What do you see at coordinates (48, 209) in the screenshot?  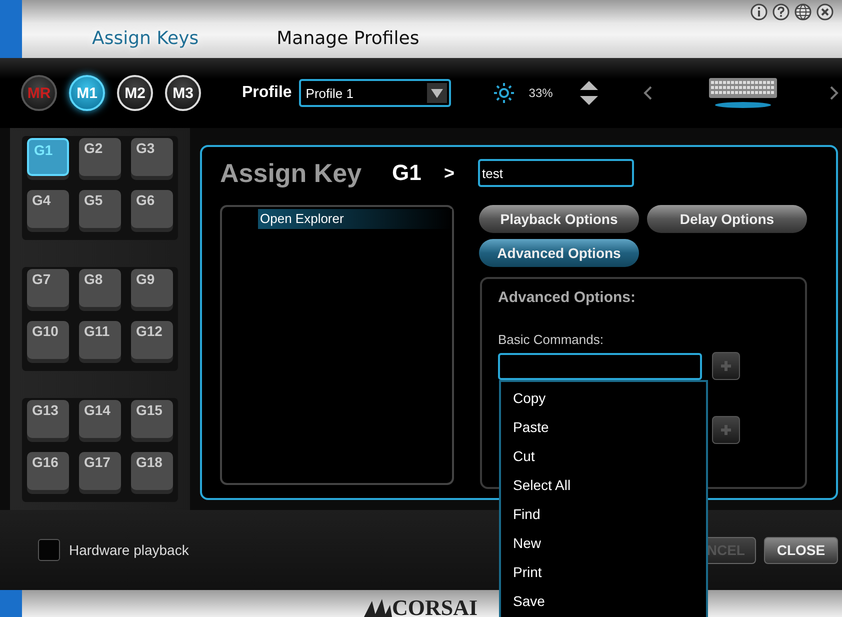 I see `g-key: G4` at bounding box center [48, 209].